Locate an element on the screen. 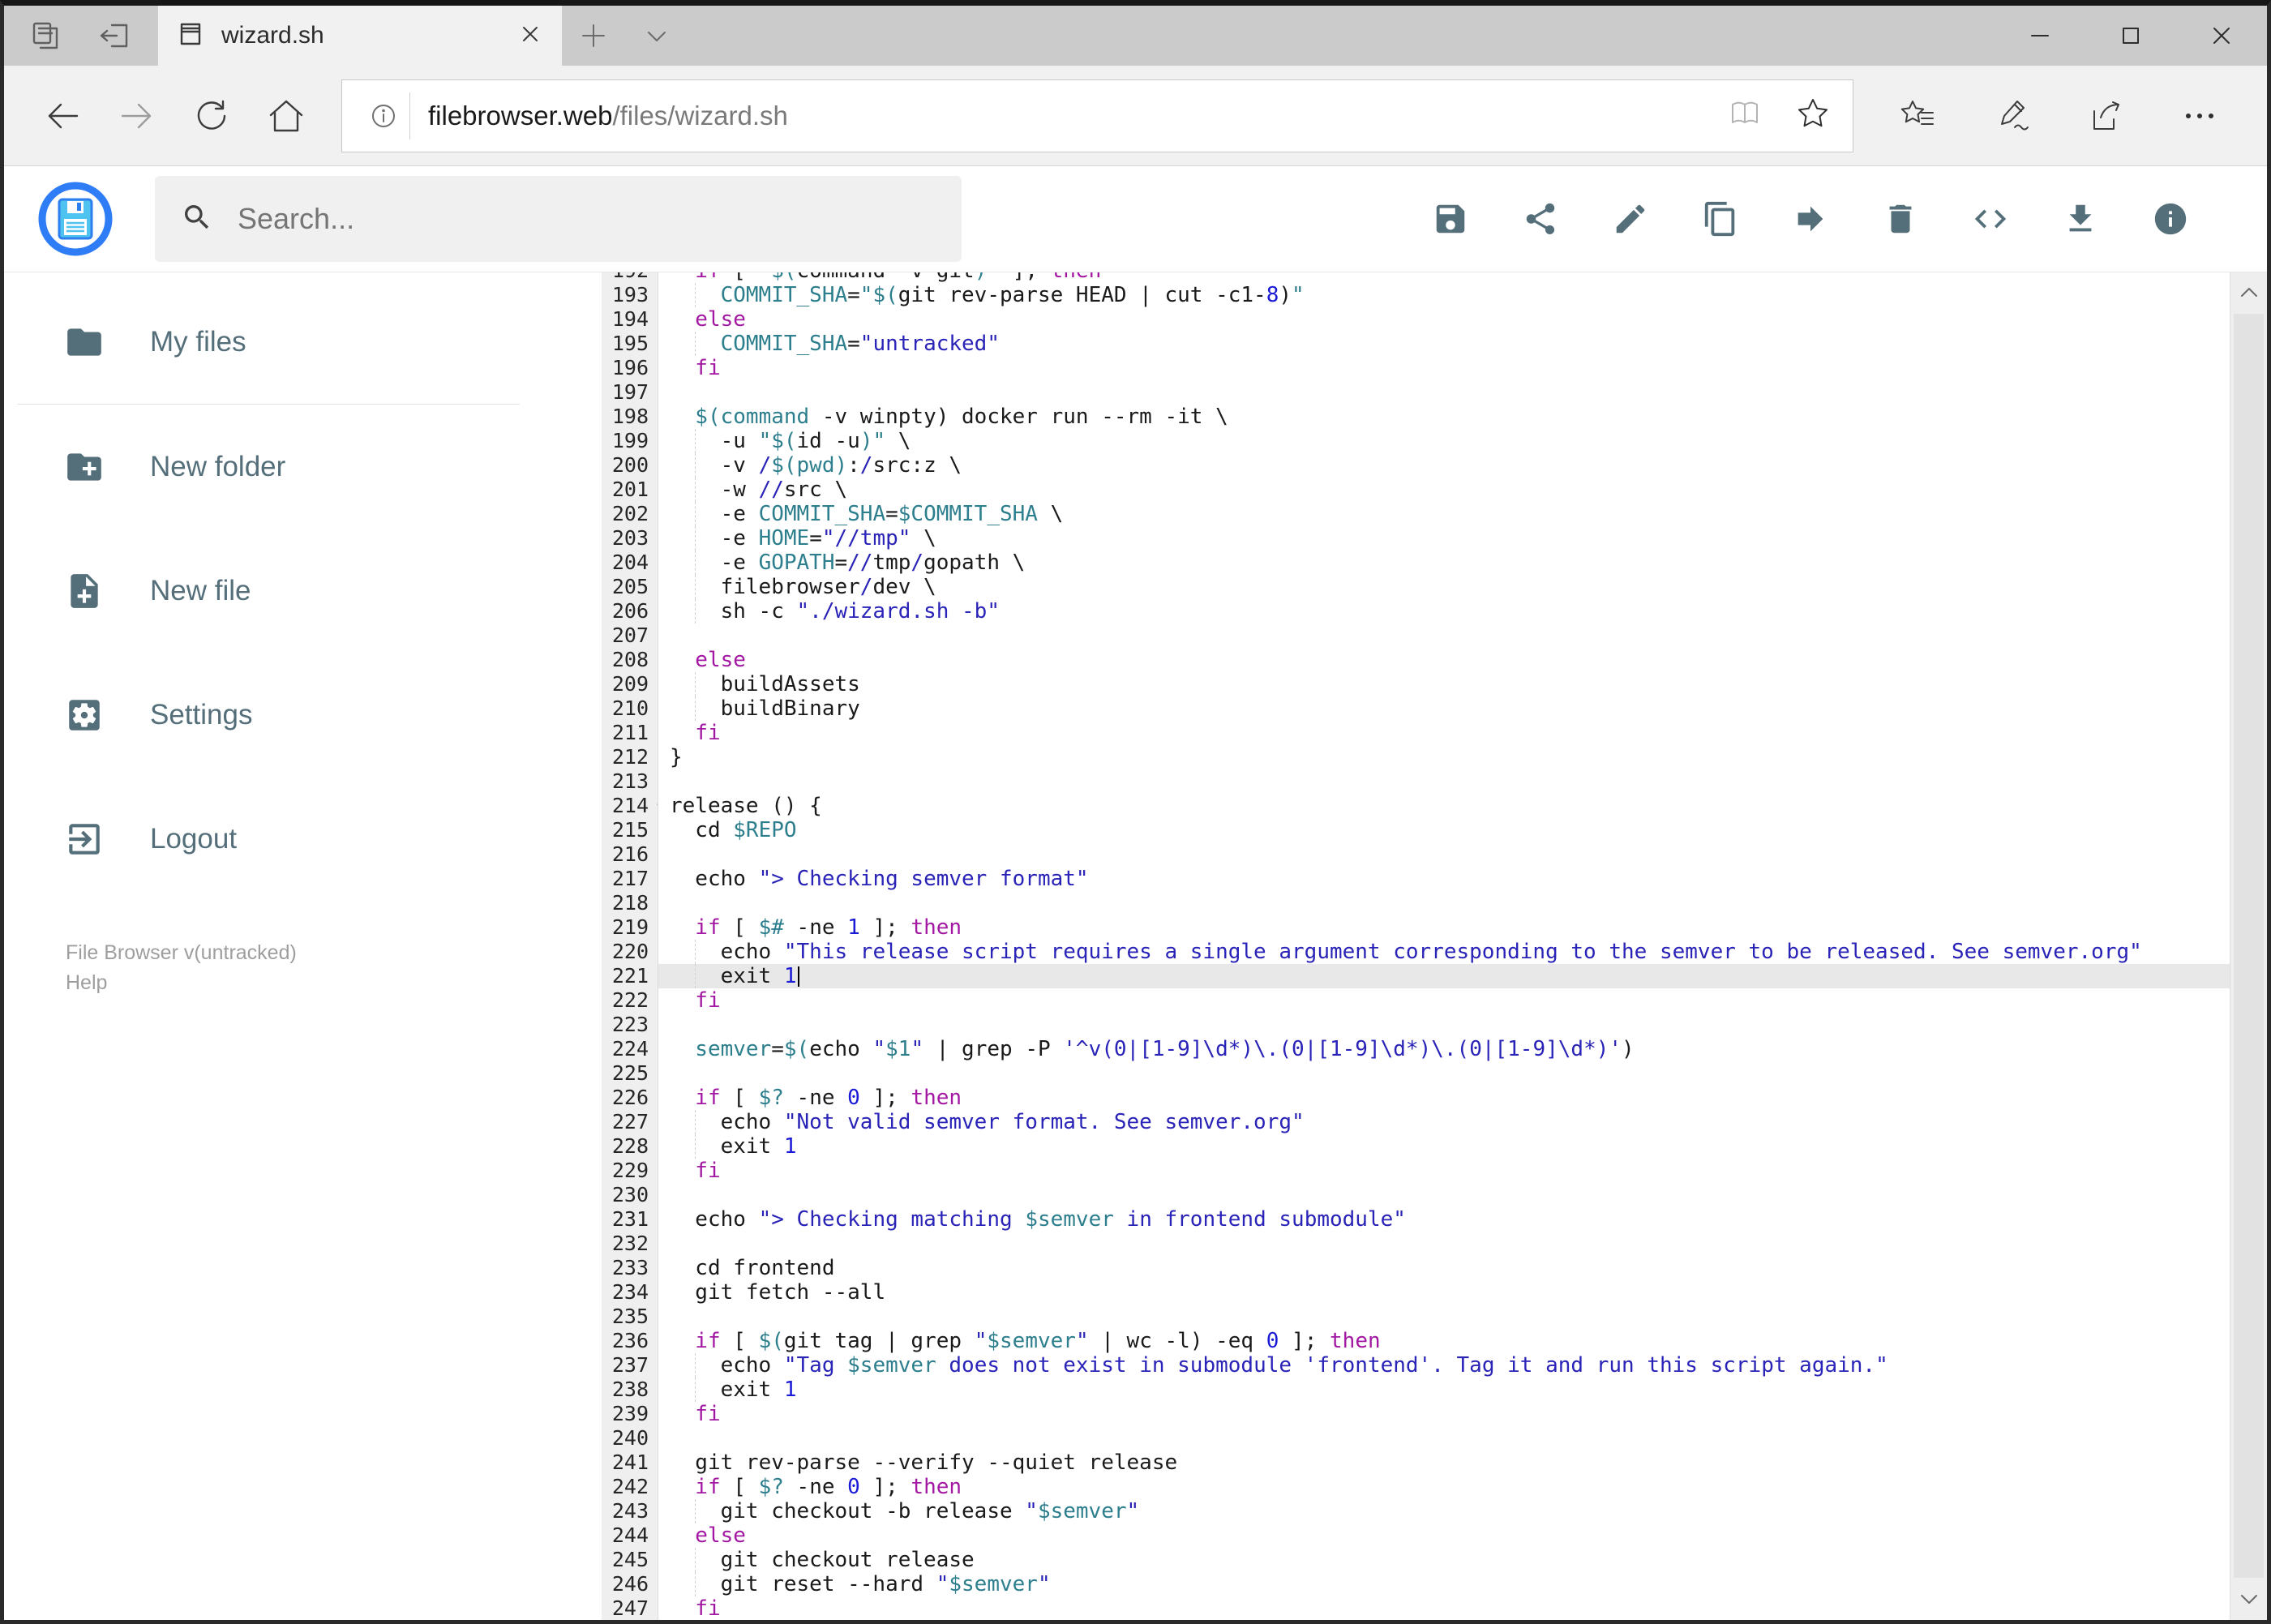  code-line: git checkout -b release "$semver" is located at coordinates (1444, 1511).